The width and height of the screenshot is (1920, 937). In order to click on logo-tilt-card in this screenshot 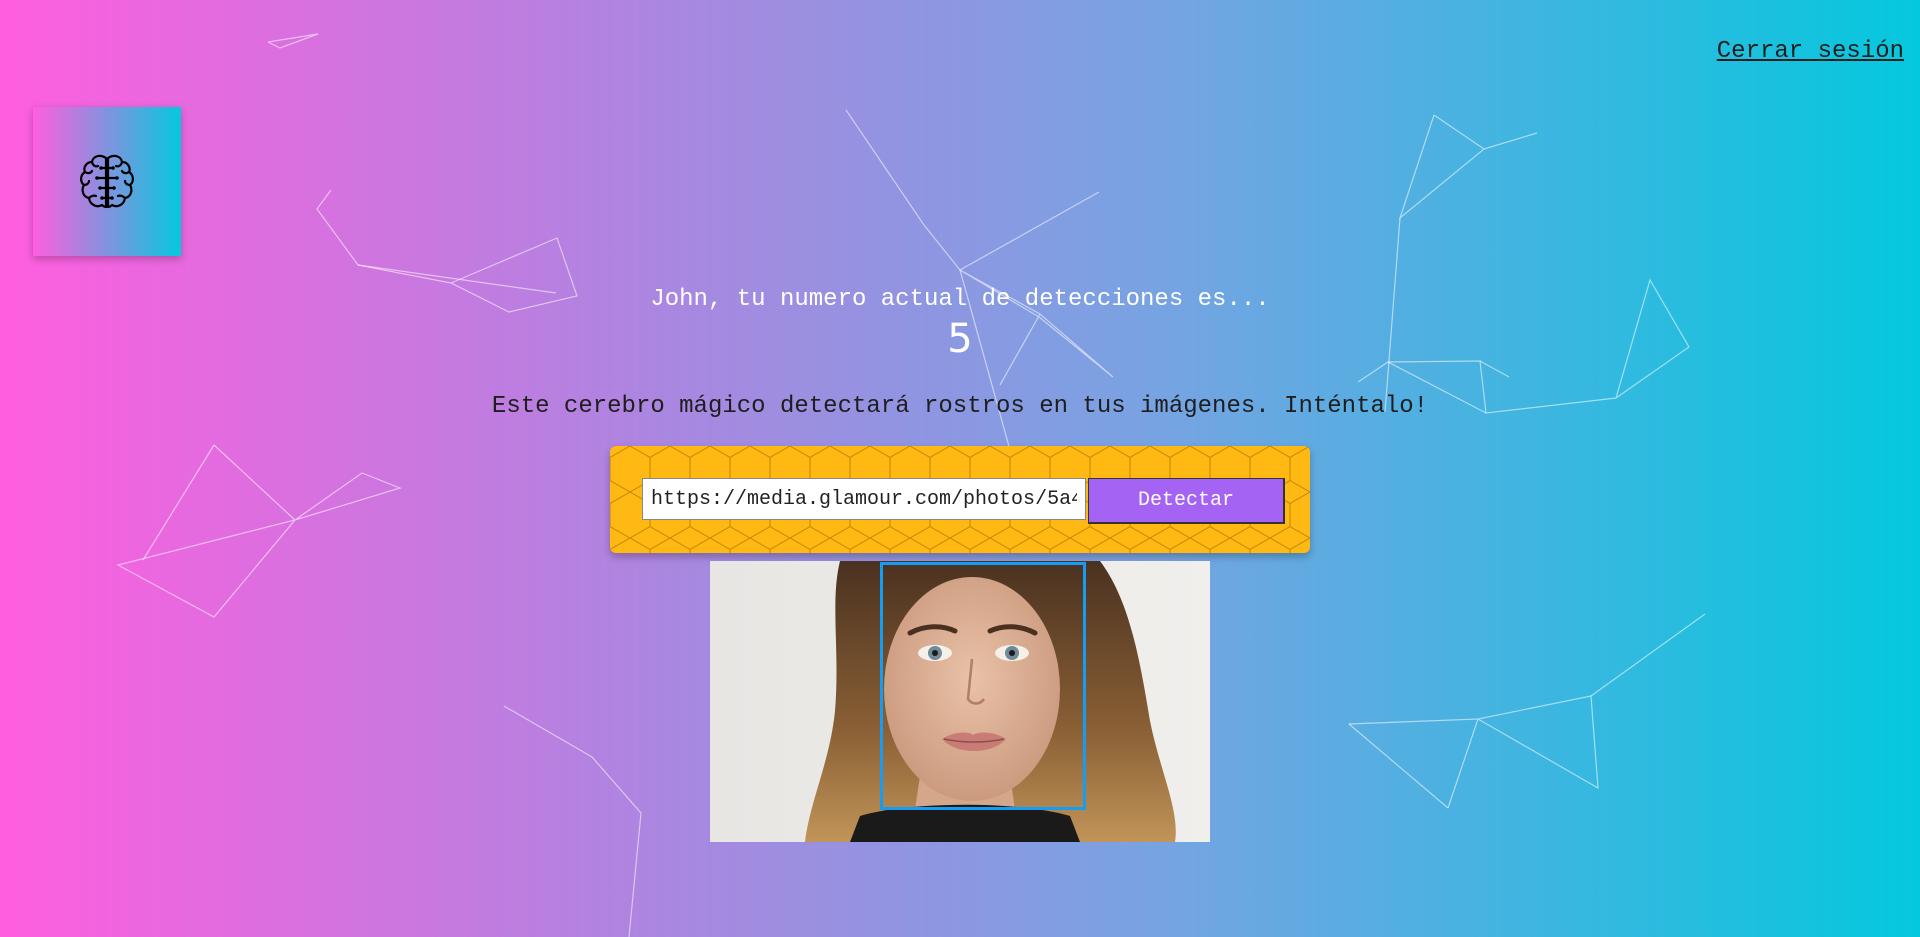, I will do `click(107, 181)`.